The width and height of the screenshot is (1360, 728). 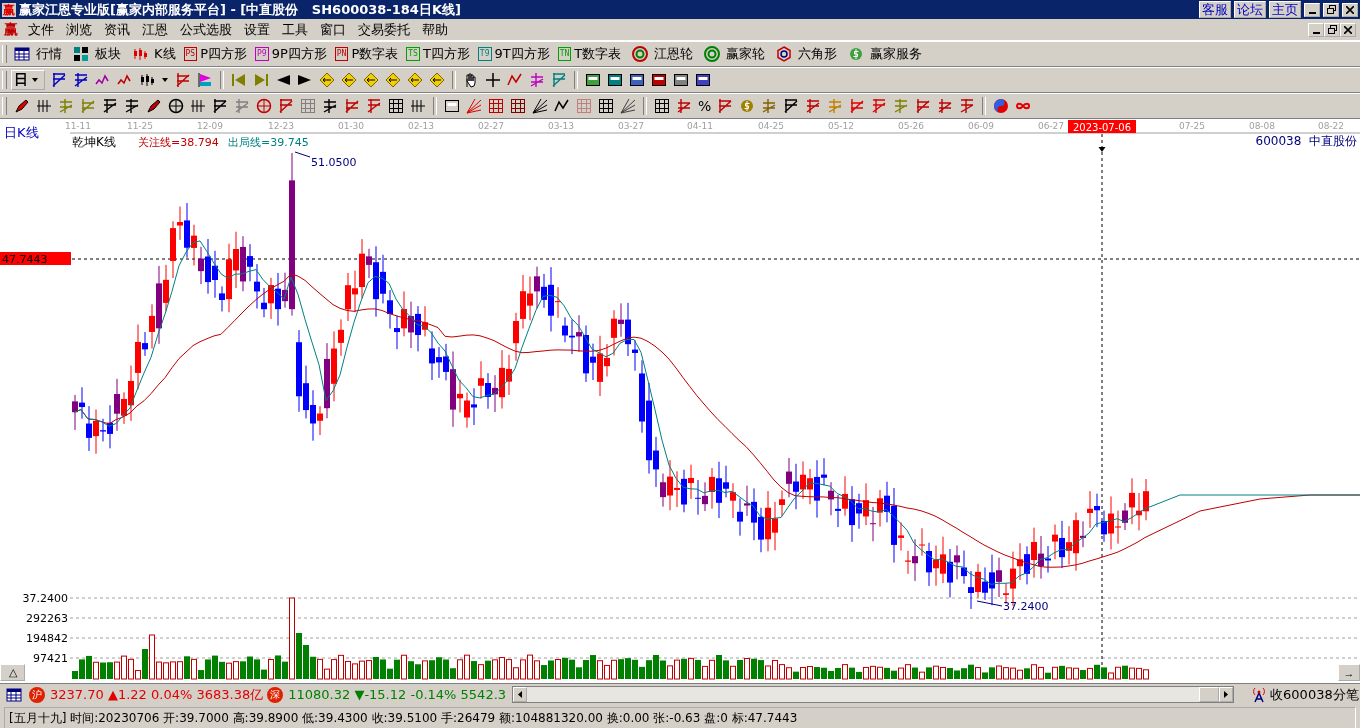 I want to click on toolbar-button: P数字表, so click(x=375, y=54).